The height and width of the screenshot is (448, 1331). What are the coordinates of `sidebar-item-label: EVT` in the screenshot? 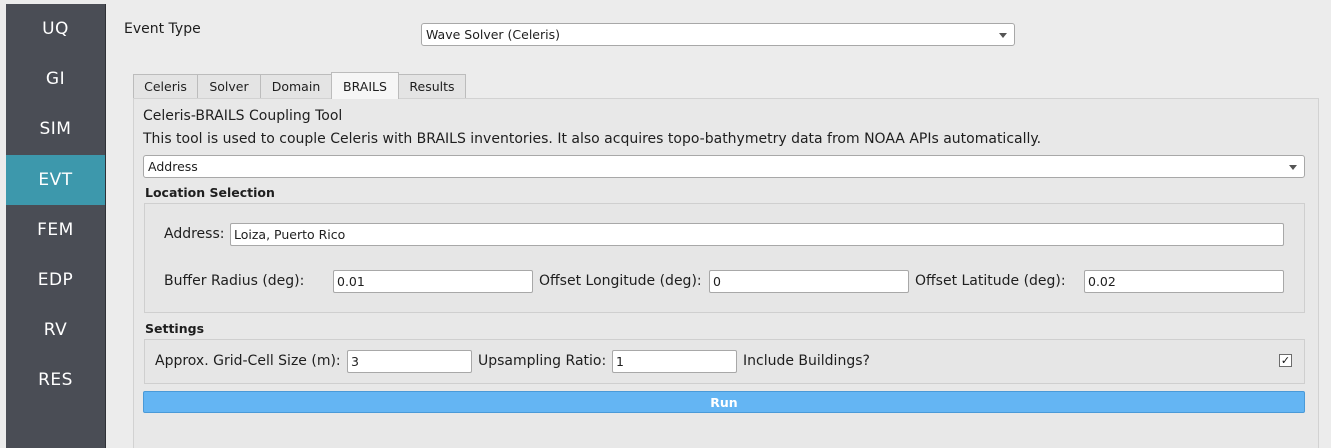 It's located at (55, 180).